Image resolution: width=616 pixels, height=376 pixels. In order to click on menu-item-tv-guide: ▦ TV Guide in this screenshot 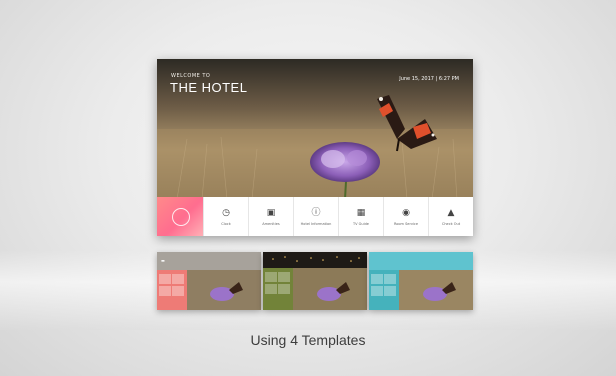, I will do `click(360, 216)`.